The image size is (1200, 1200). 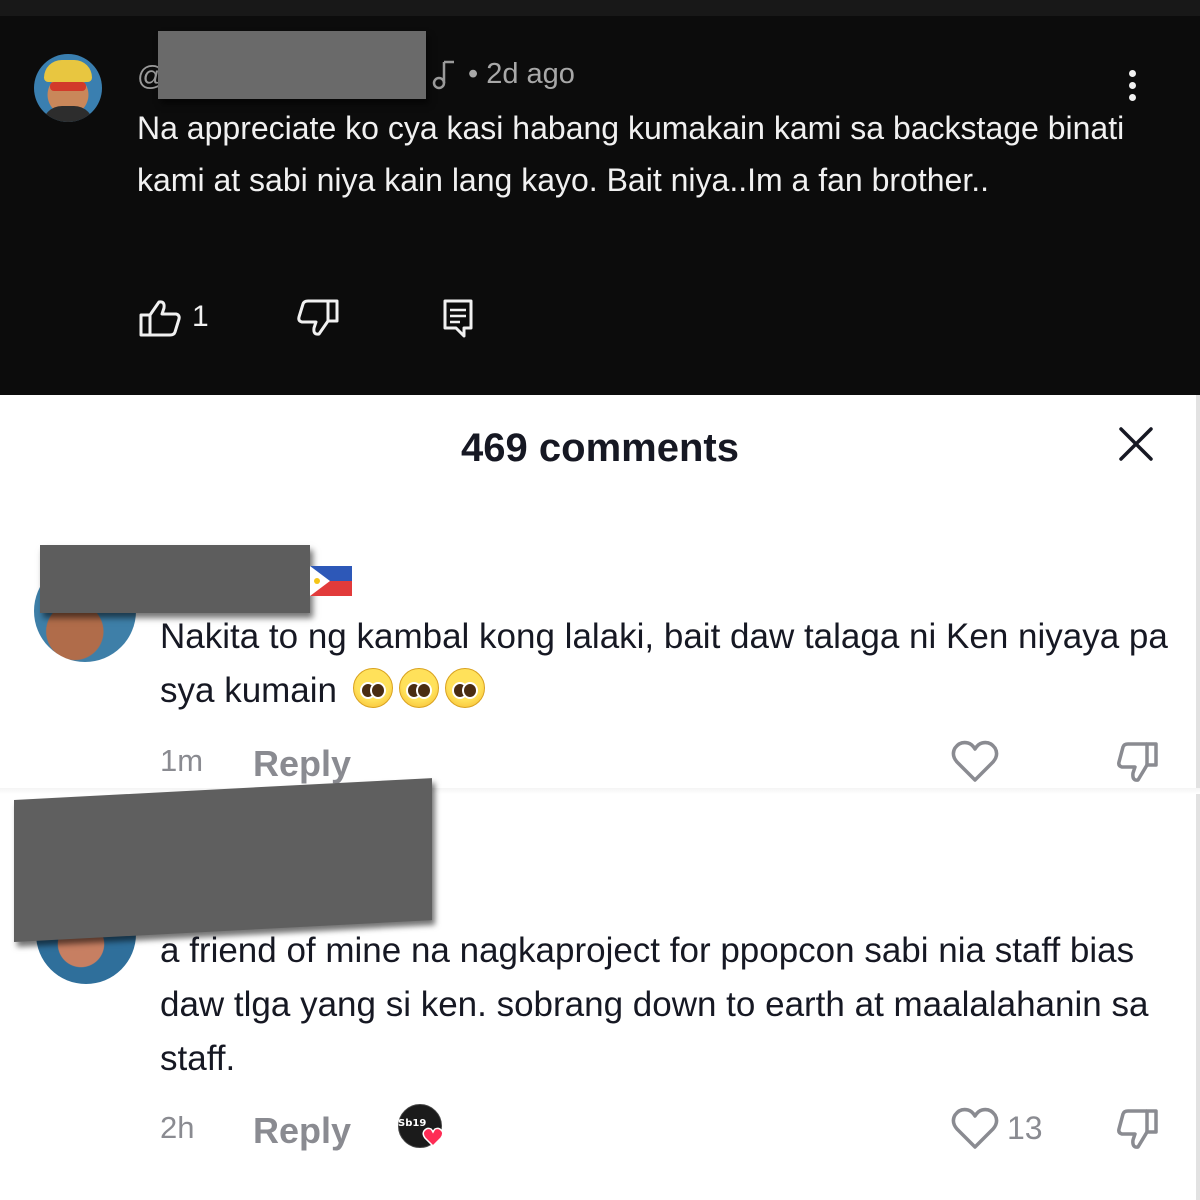 What do you see at coordinates (600, 448) in the screenshot?
I see `comments-count-title: 469 comments` at bounding box center [600, 448].